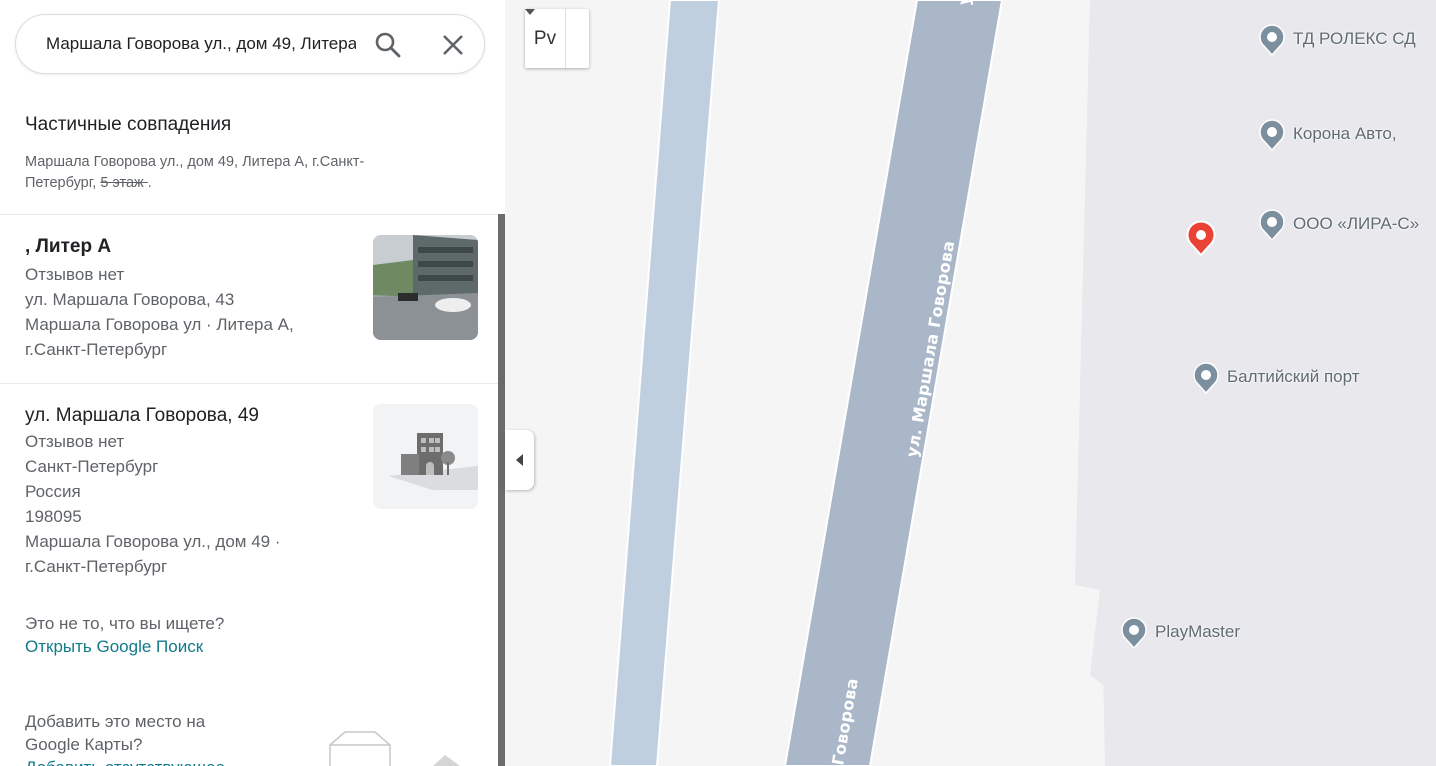 This screenshot has width=1436, height=766. What do you see at coordinates (545, 38) in the screenshot?
I see `layer-label: Pv` at bounding box center [545, 38].